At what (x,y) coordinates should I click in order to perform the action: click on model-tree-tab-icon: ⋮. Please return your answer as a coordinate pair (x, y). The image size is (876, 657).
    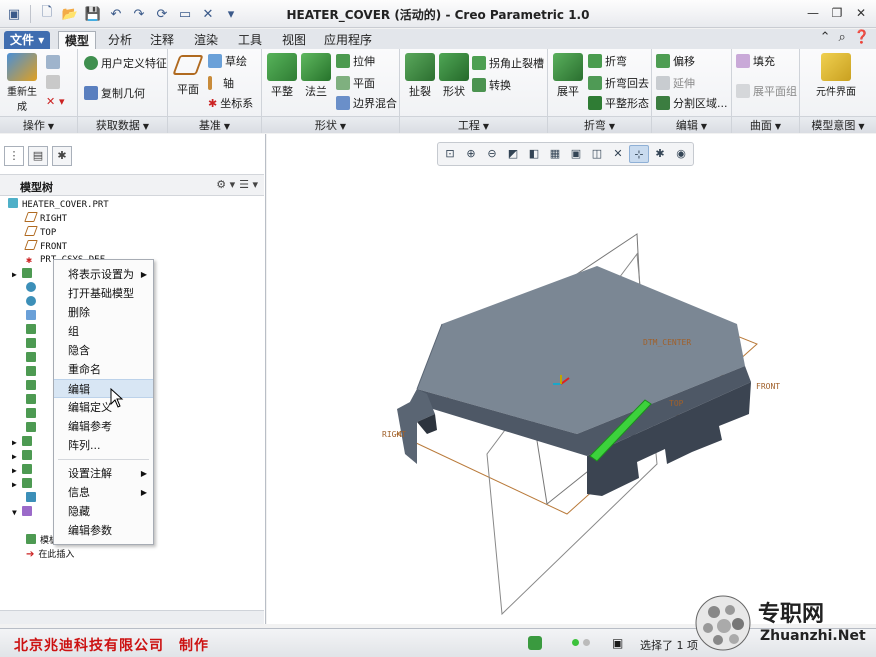
    Looking at the image, I should click on (14, 156).